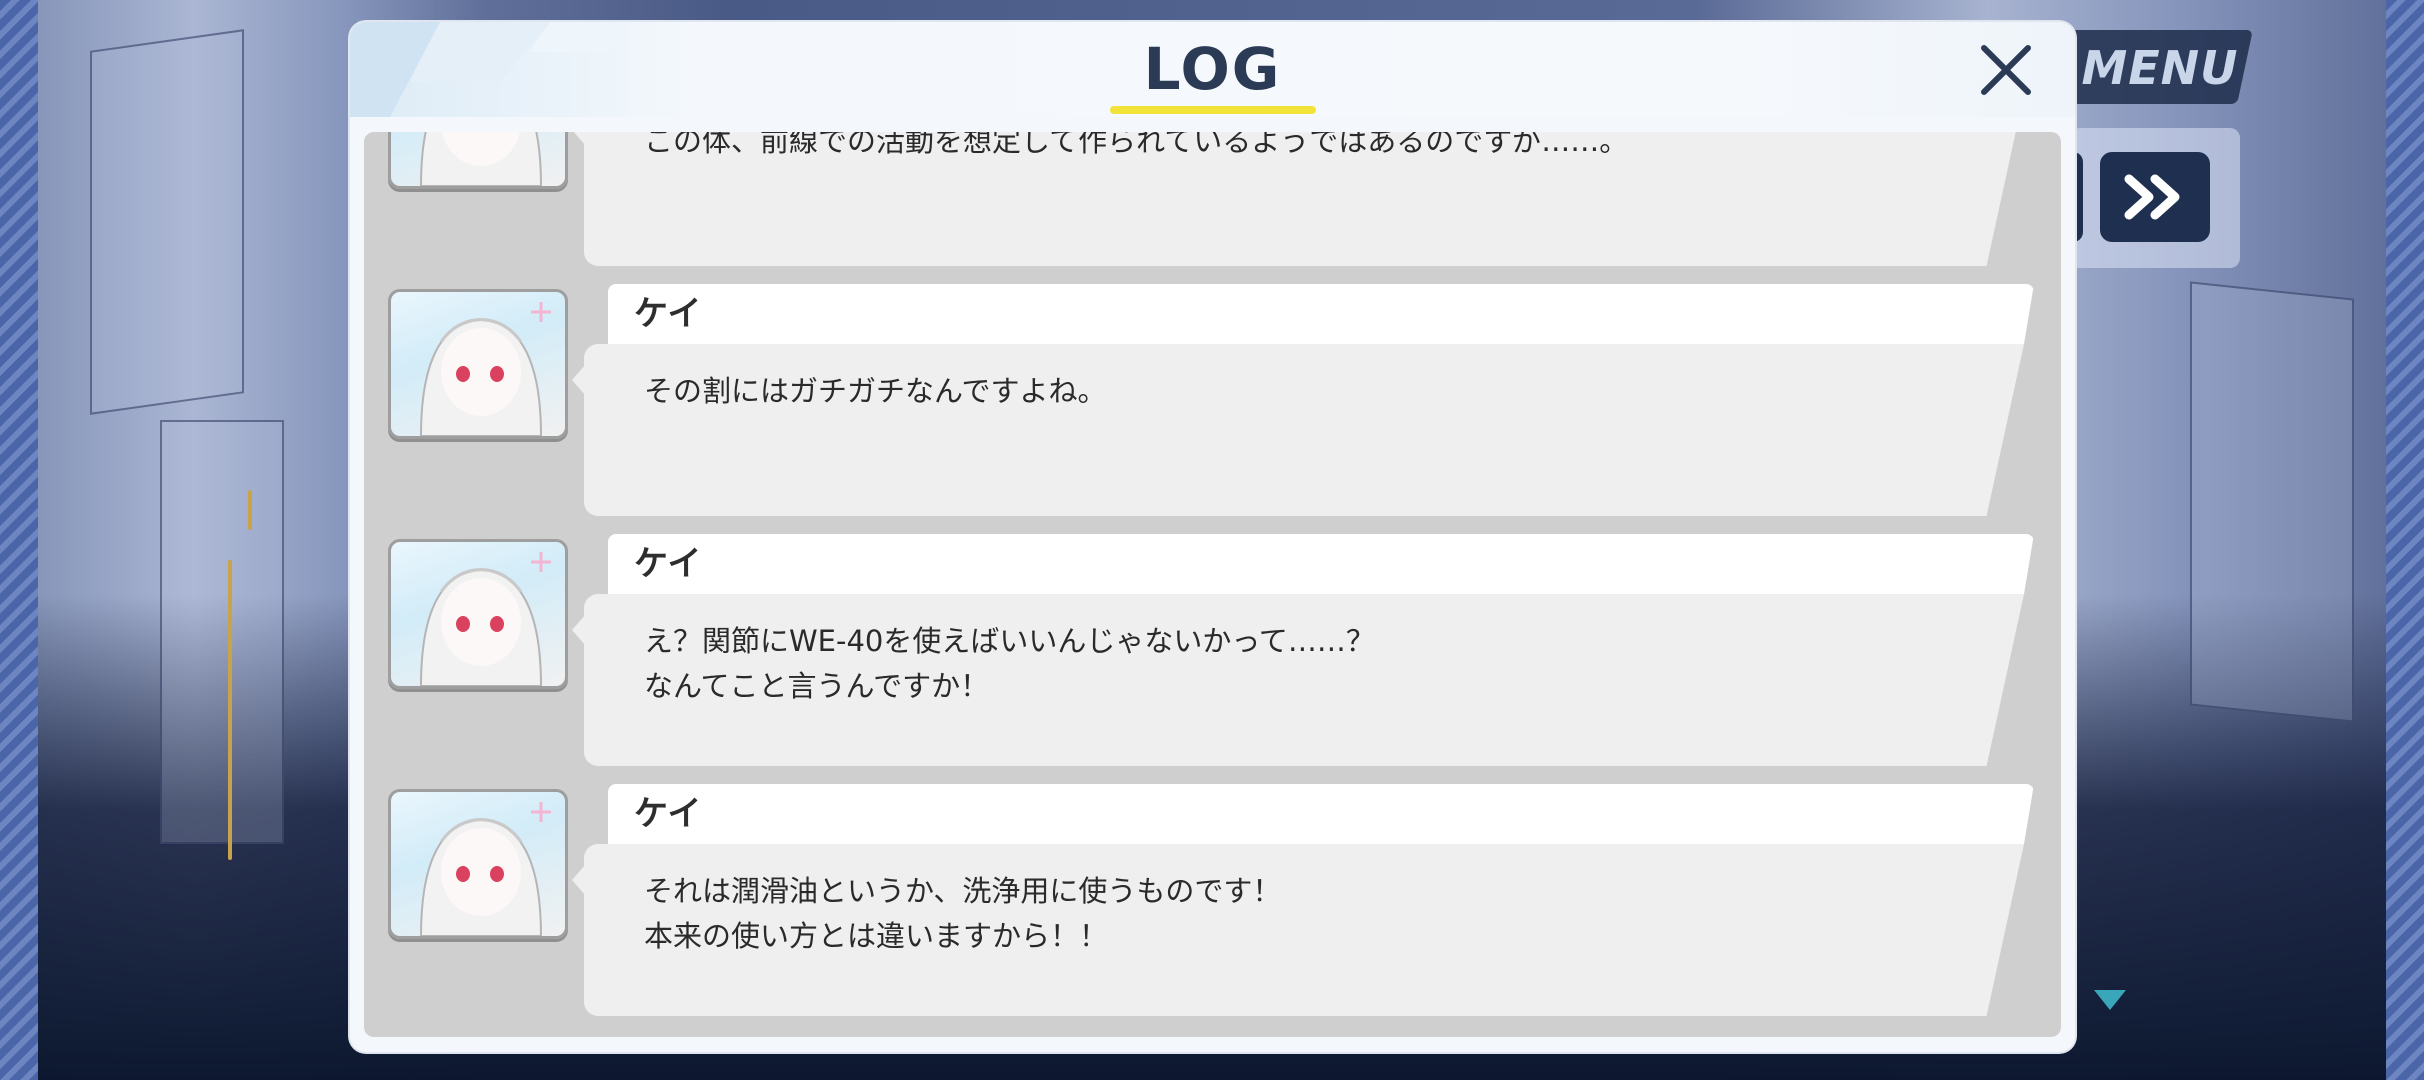 The image size is (2424, 1080). I want to click on message-text: え？関節にWE-40を使えばいいんじゃないかって……？ なんてこと言うんですか！, so click(1009, 663).